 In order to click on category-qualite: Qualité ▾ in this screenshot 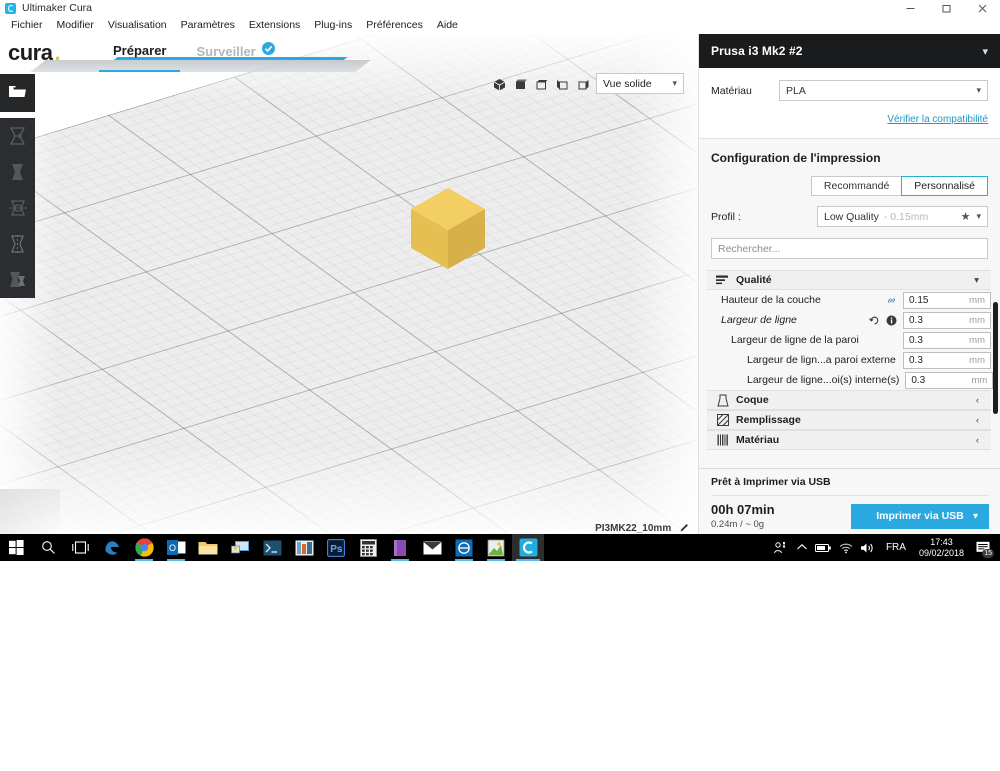, I will do `click(849, 280)`.